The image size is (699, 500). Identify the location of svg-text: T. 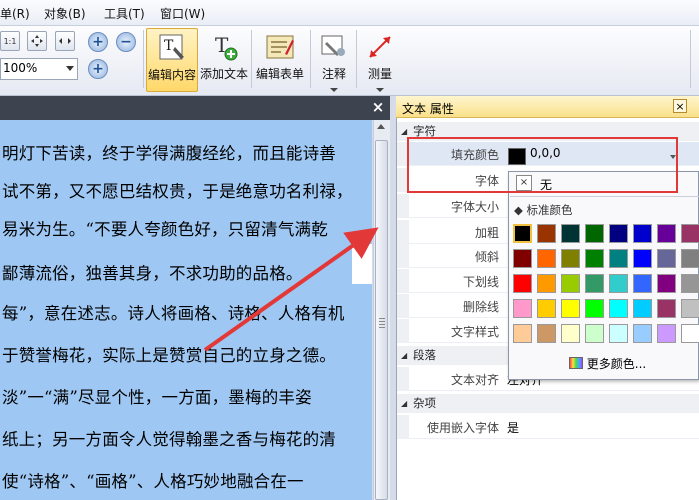
(169, 46).